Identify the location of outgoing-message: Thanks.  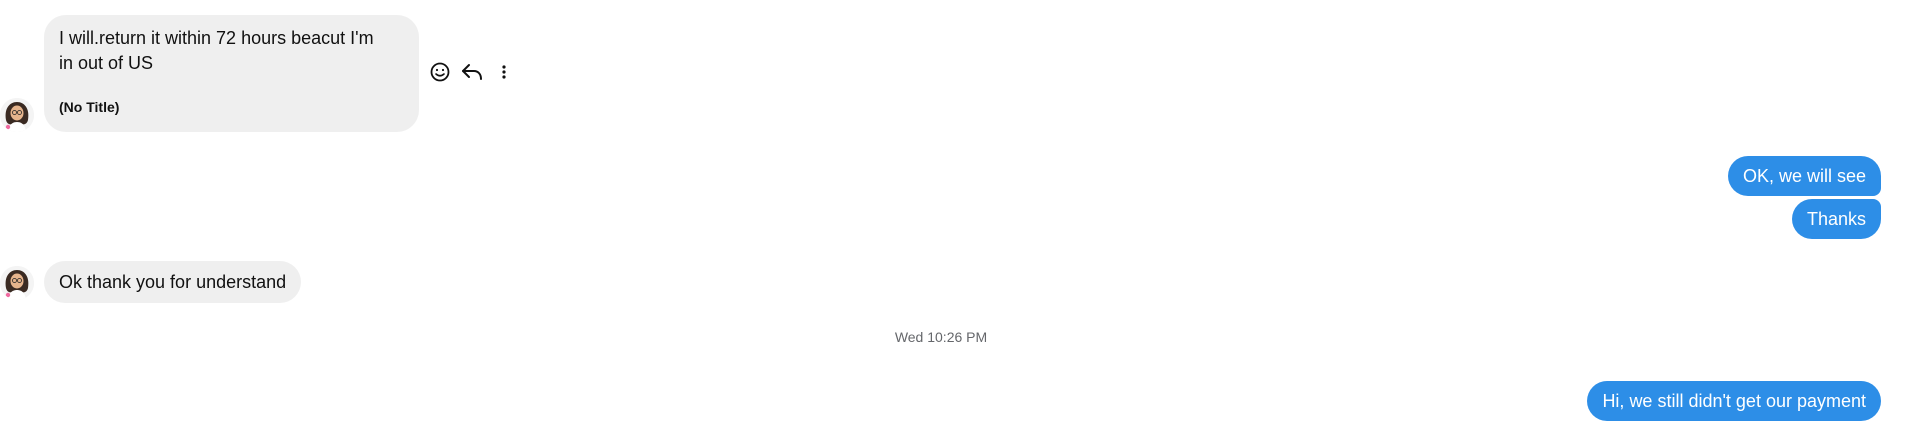
(1836, 219).